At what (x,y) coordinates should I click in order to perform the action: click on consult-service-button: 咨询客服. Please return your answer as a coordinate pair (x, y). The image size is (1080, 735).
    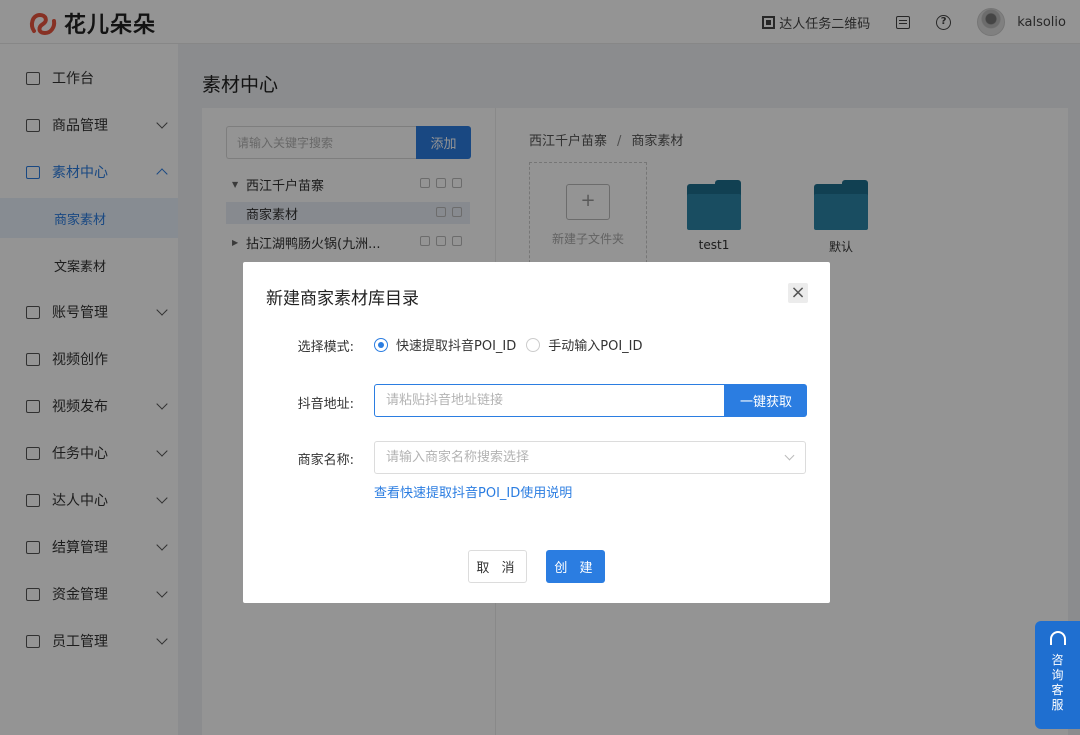
    Looking at the image, I should click on (1057, 675).